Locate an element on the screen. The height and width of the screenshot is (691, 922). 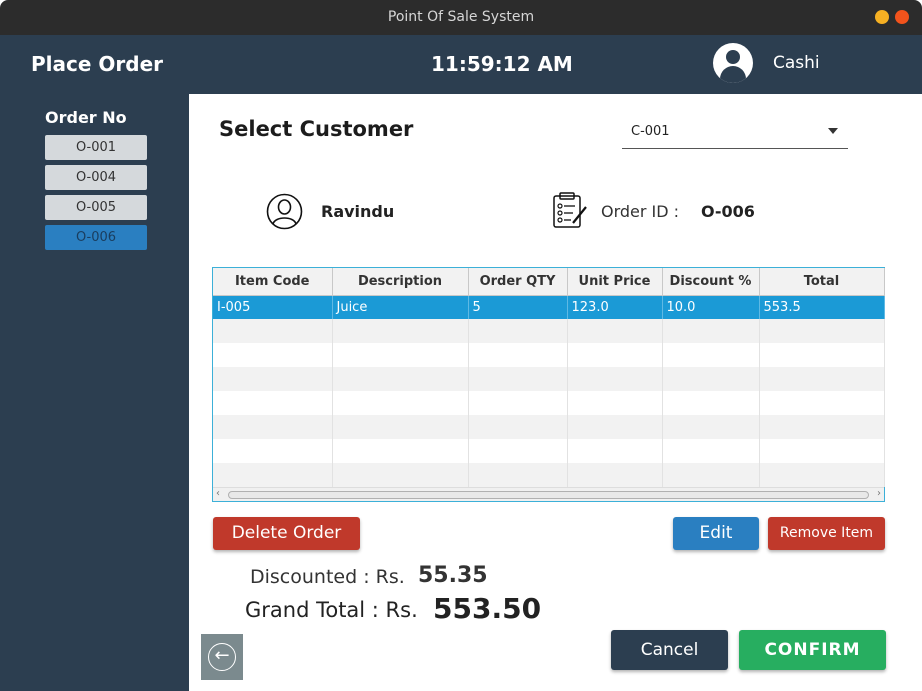
app-header: Place Order 11:59:12 AM Cashi is located at coordinates (461, 64).